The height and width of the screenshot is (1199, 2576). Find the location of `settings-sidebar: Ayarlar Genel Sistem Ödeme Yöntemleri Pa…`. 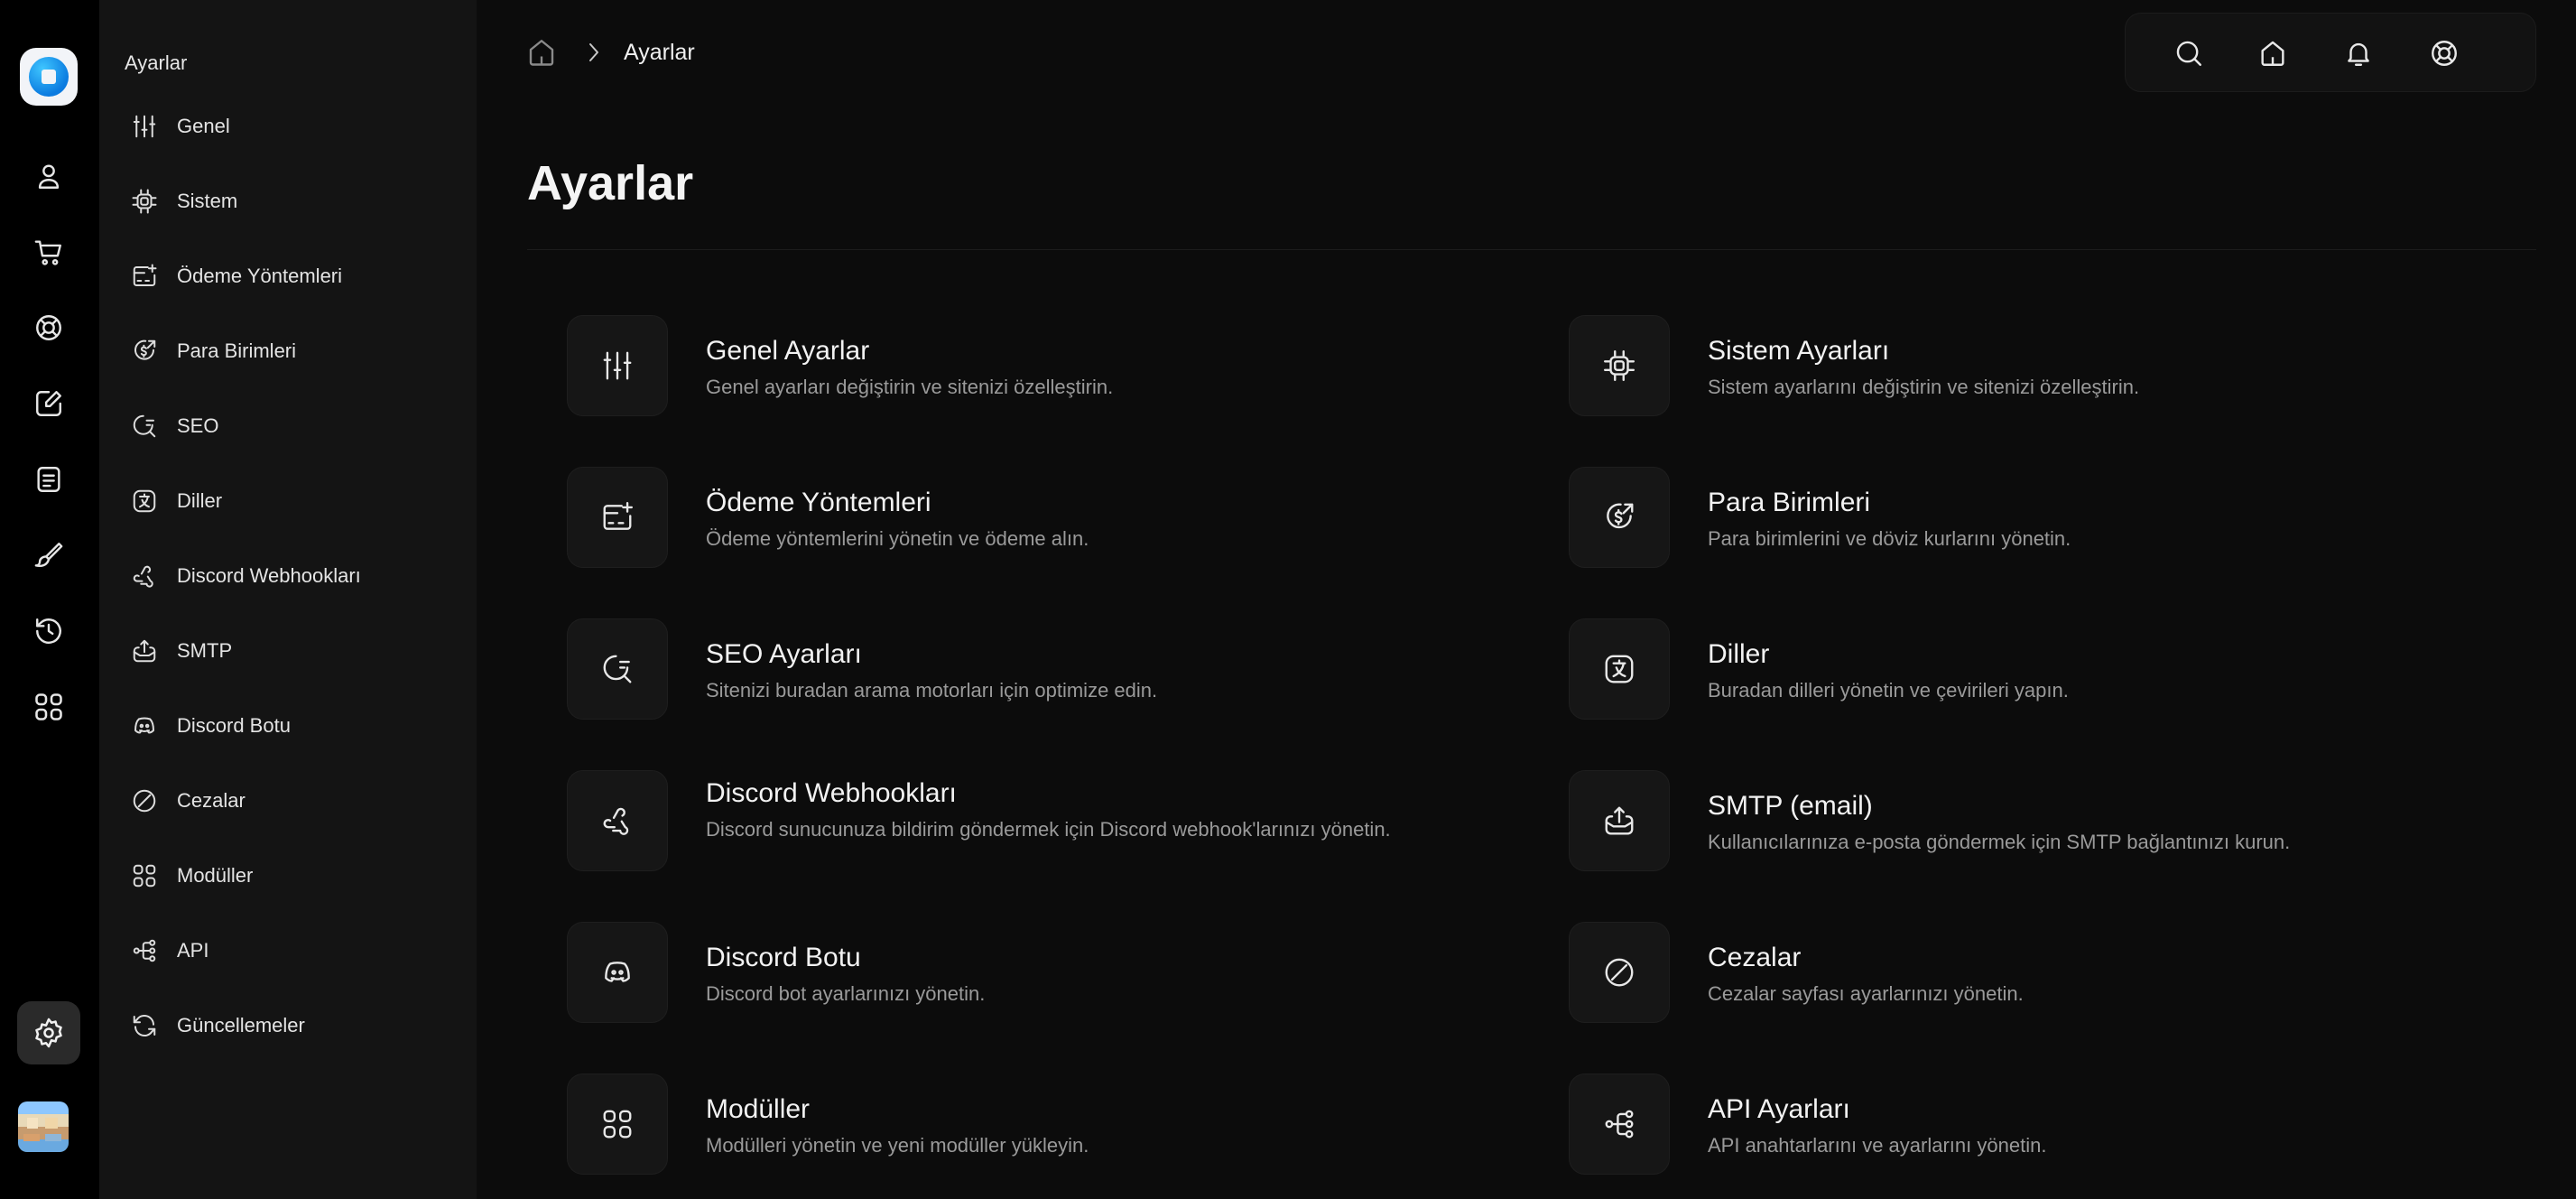

settings-sidebar: Ayarlar Genel Sistem Ödeme Yöntemleri Pa… is located at coordinates (288, 599).